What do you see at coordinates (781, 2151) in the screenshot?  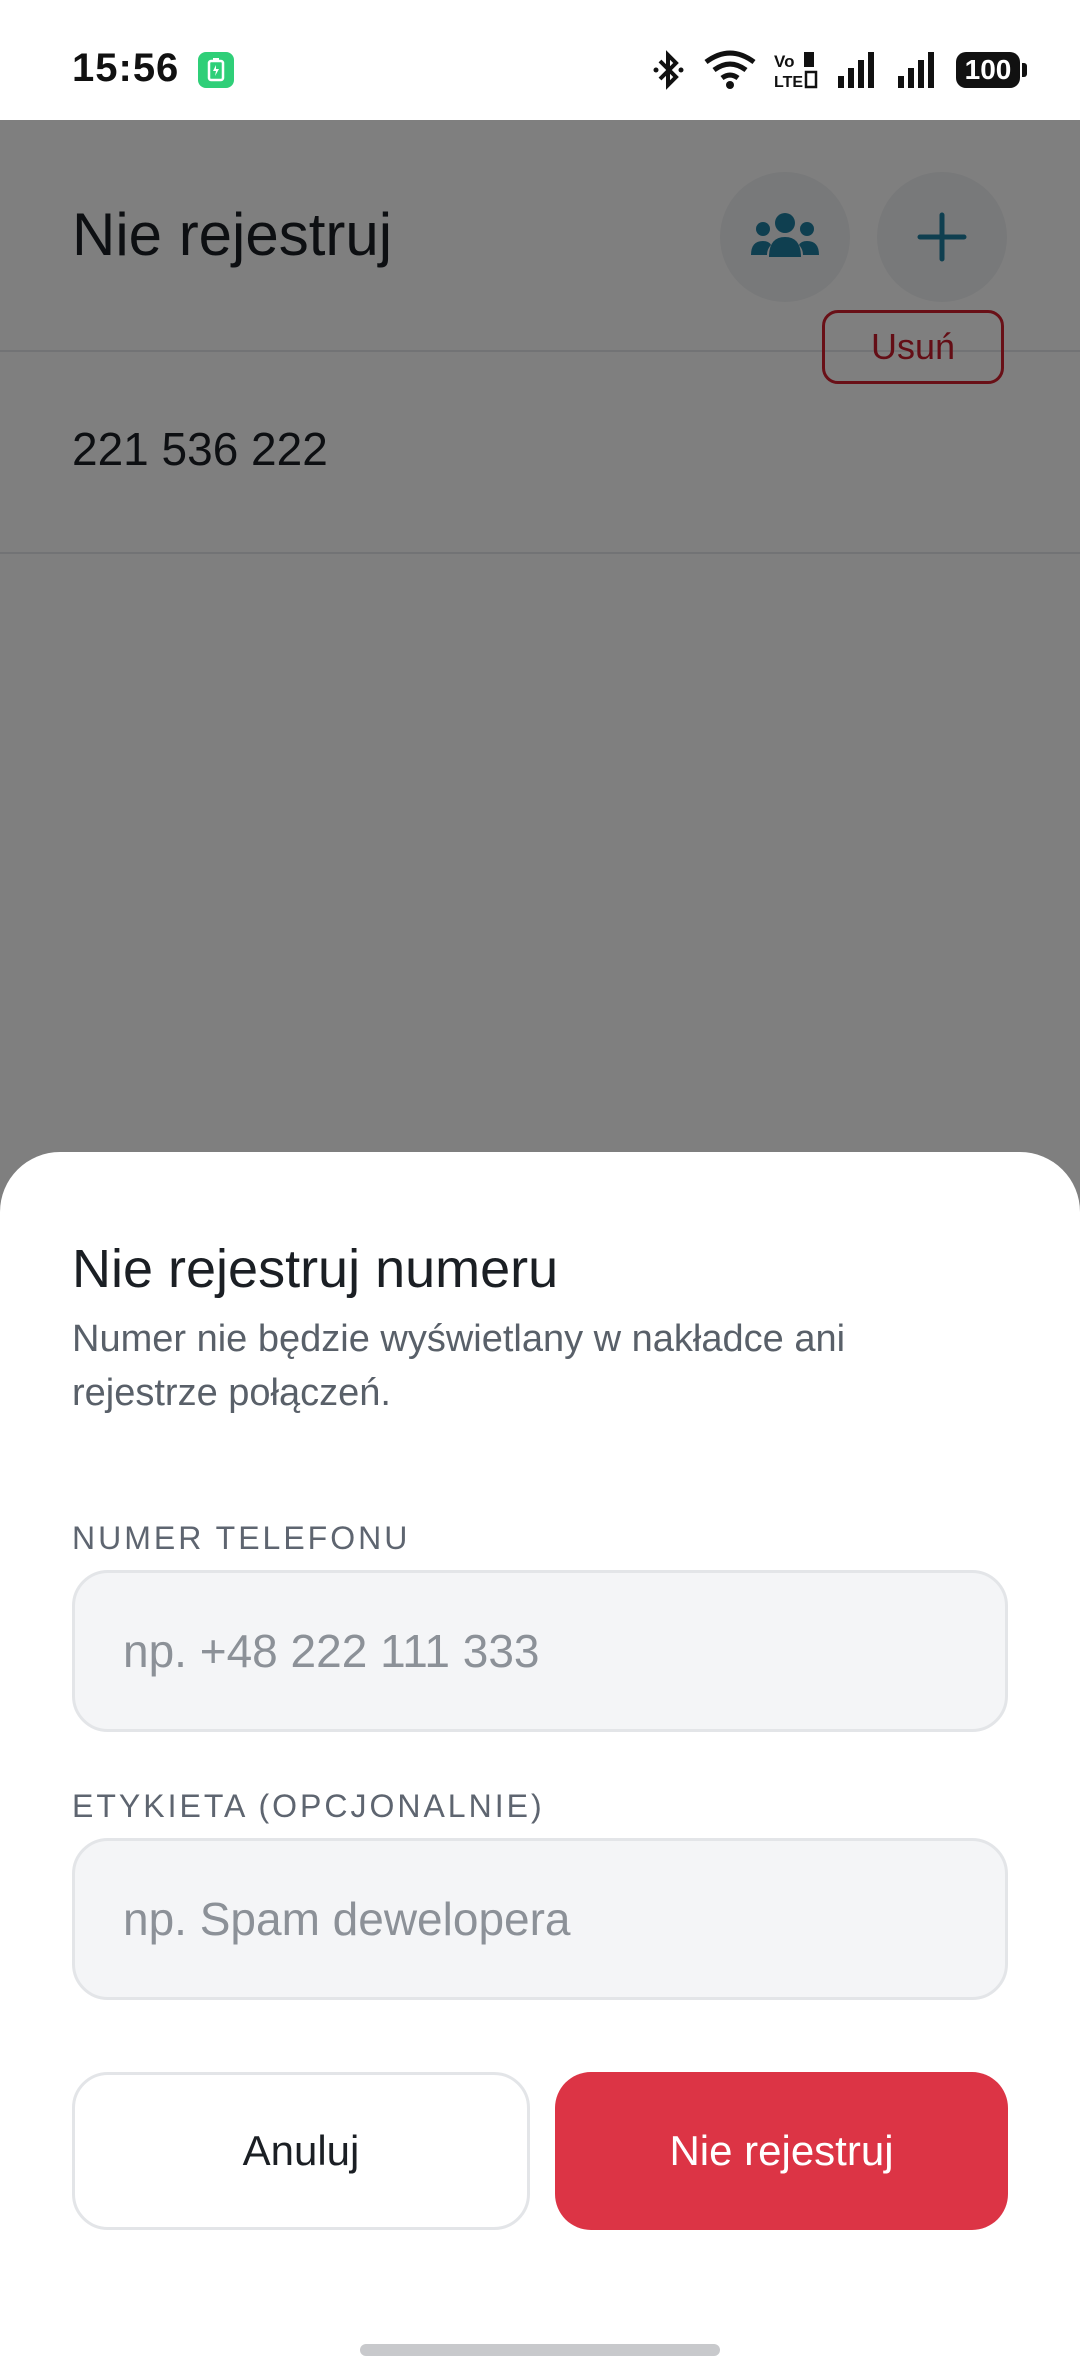 I see `block-button: Nie rejestruj` at bounding box center [781, 2151].